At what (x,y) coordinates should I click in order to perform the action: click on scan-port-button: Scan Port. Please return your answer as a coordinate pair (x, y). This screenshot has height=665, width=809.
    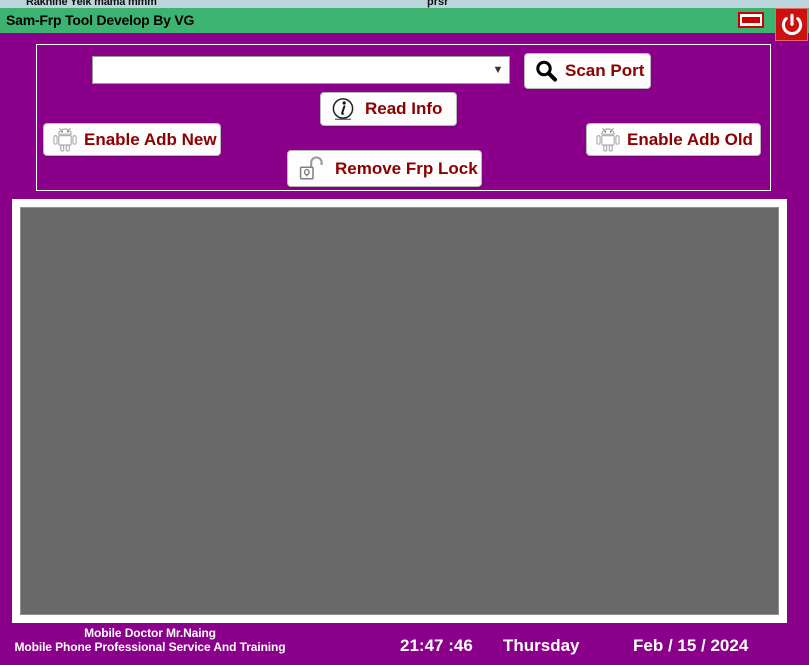
    Looking at the image, I should click on (587, 71).